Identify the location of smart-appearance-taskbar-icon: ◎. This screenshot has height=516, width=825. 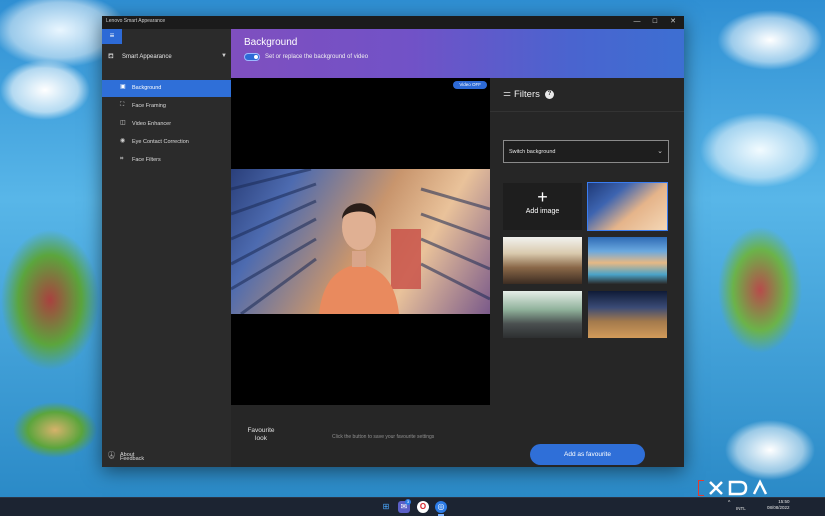
(441, 508).